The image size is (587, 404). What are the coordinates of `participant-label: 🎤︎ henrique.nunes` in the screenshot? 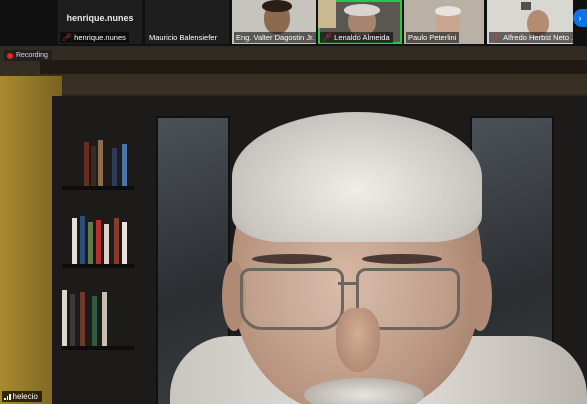 It's located at (94, 37).